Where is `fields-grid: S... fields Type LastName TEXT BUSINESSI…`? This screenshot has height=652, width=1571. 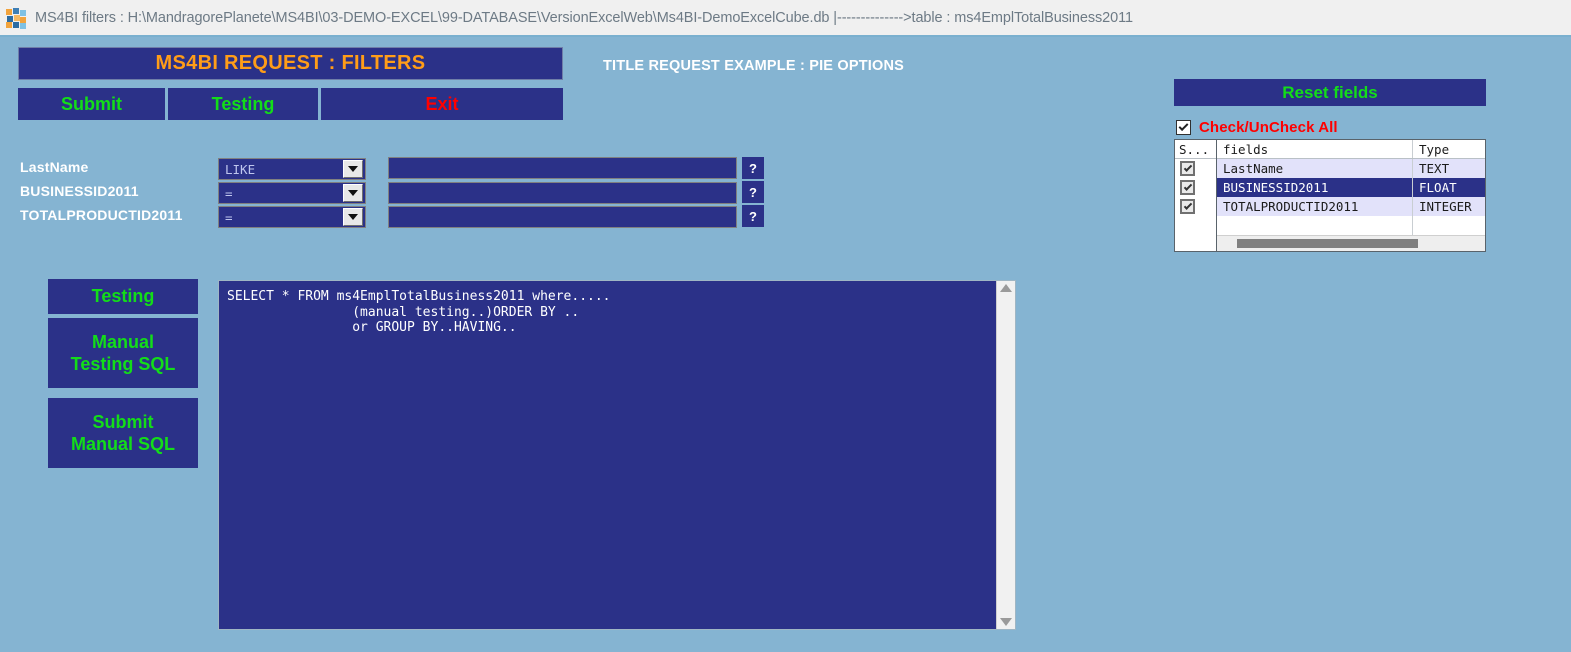
fields-grid: S... fields Type LastName TEXT BUSINESSI… is located at coordinates (1330, 195).